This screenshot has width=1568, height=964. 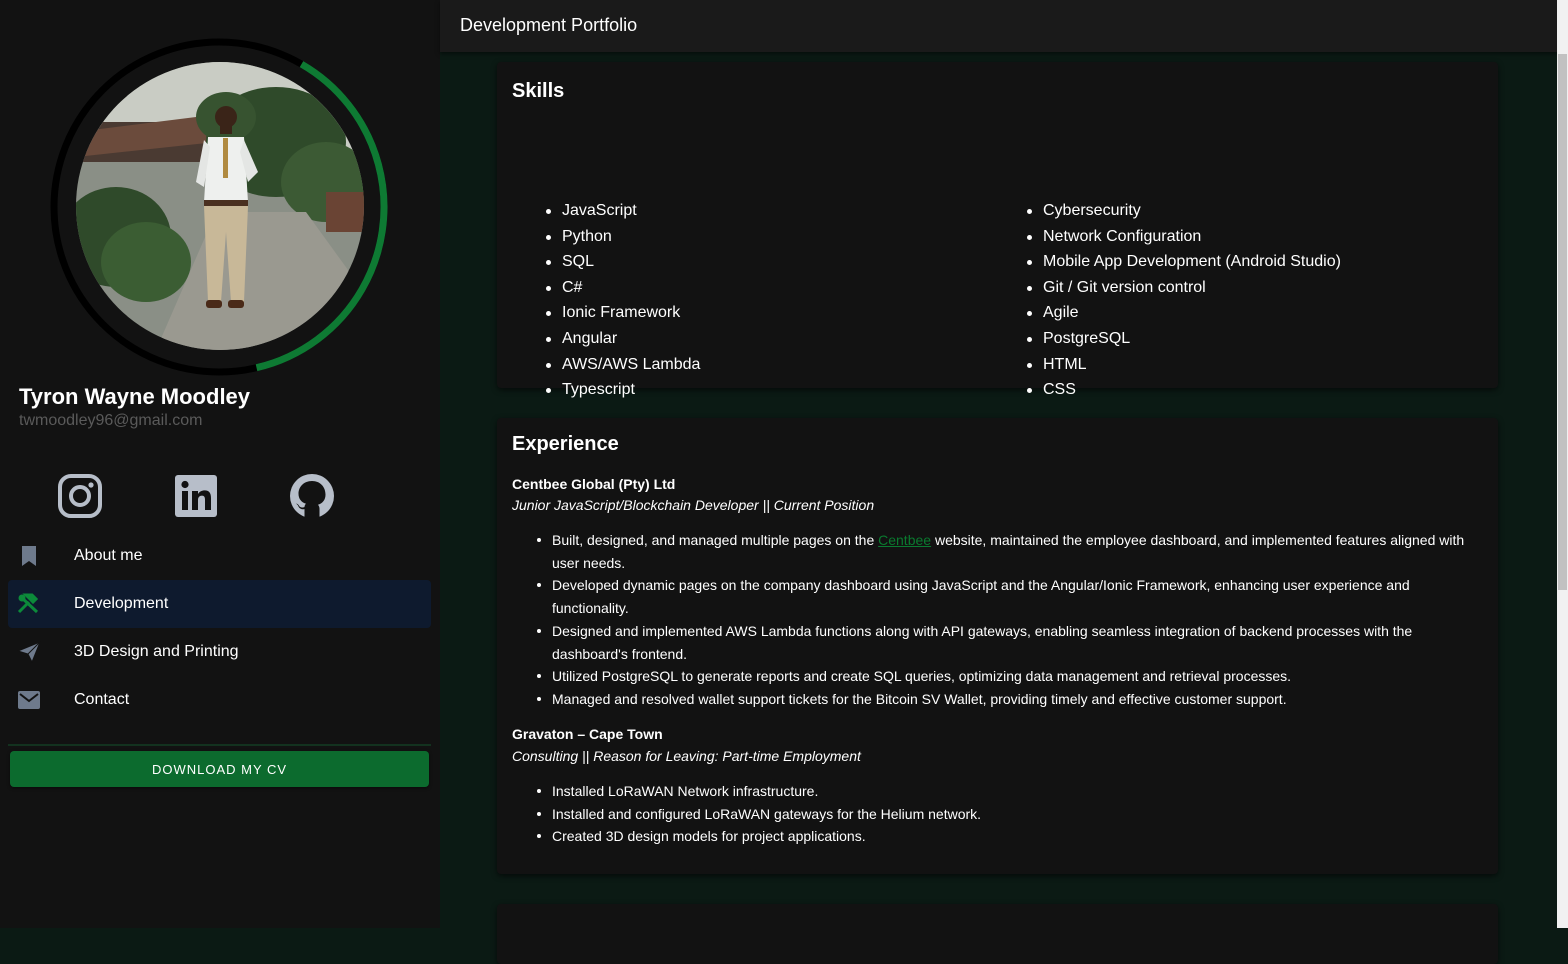 What do you see at coordinates (1184, 394) in the screenshot?
I see `list-item: CSS` at bounding box center [1184, 394].